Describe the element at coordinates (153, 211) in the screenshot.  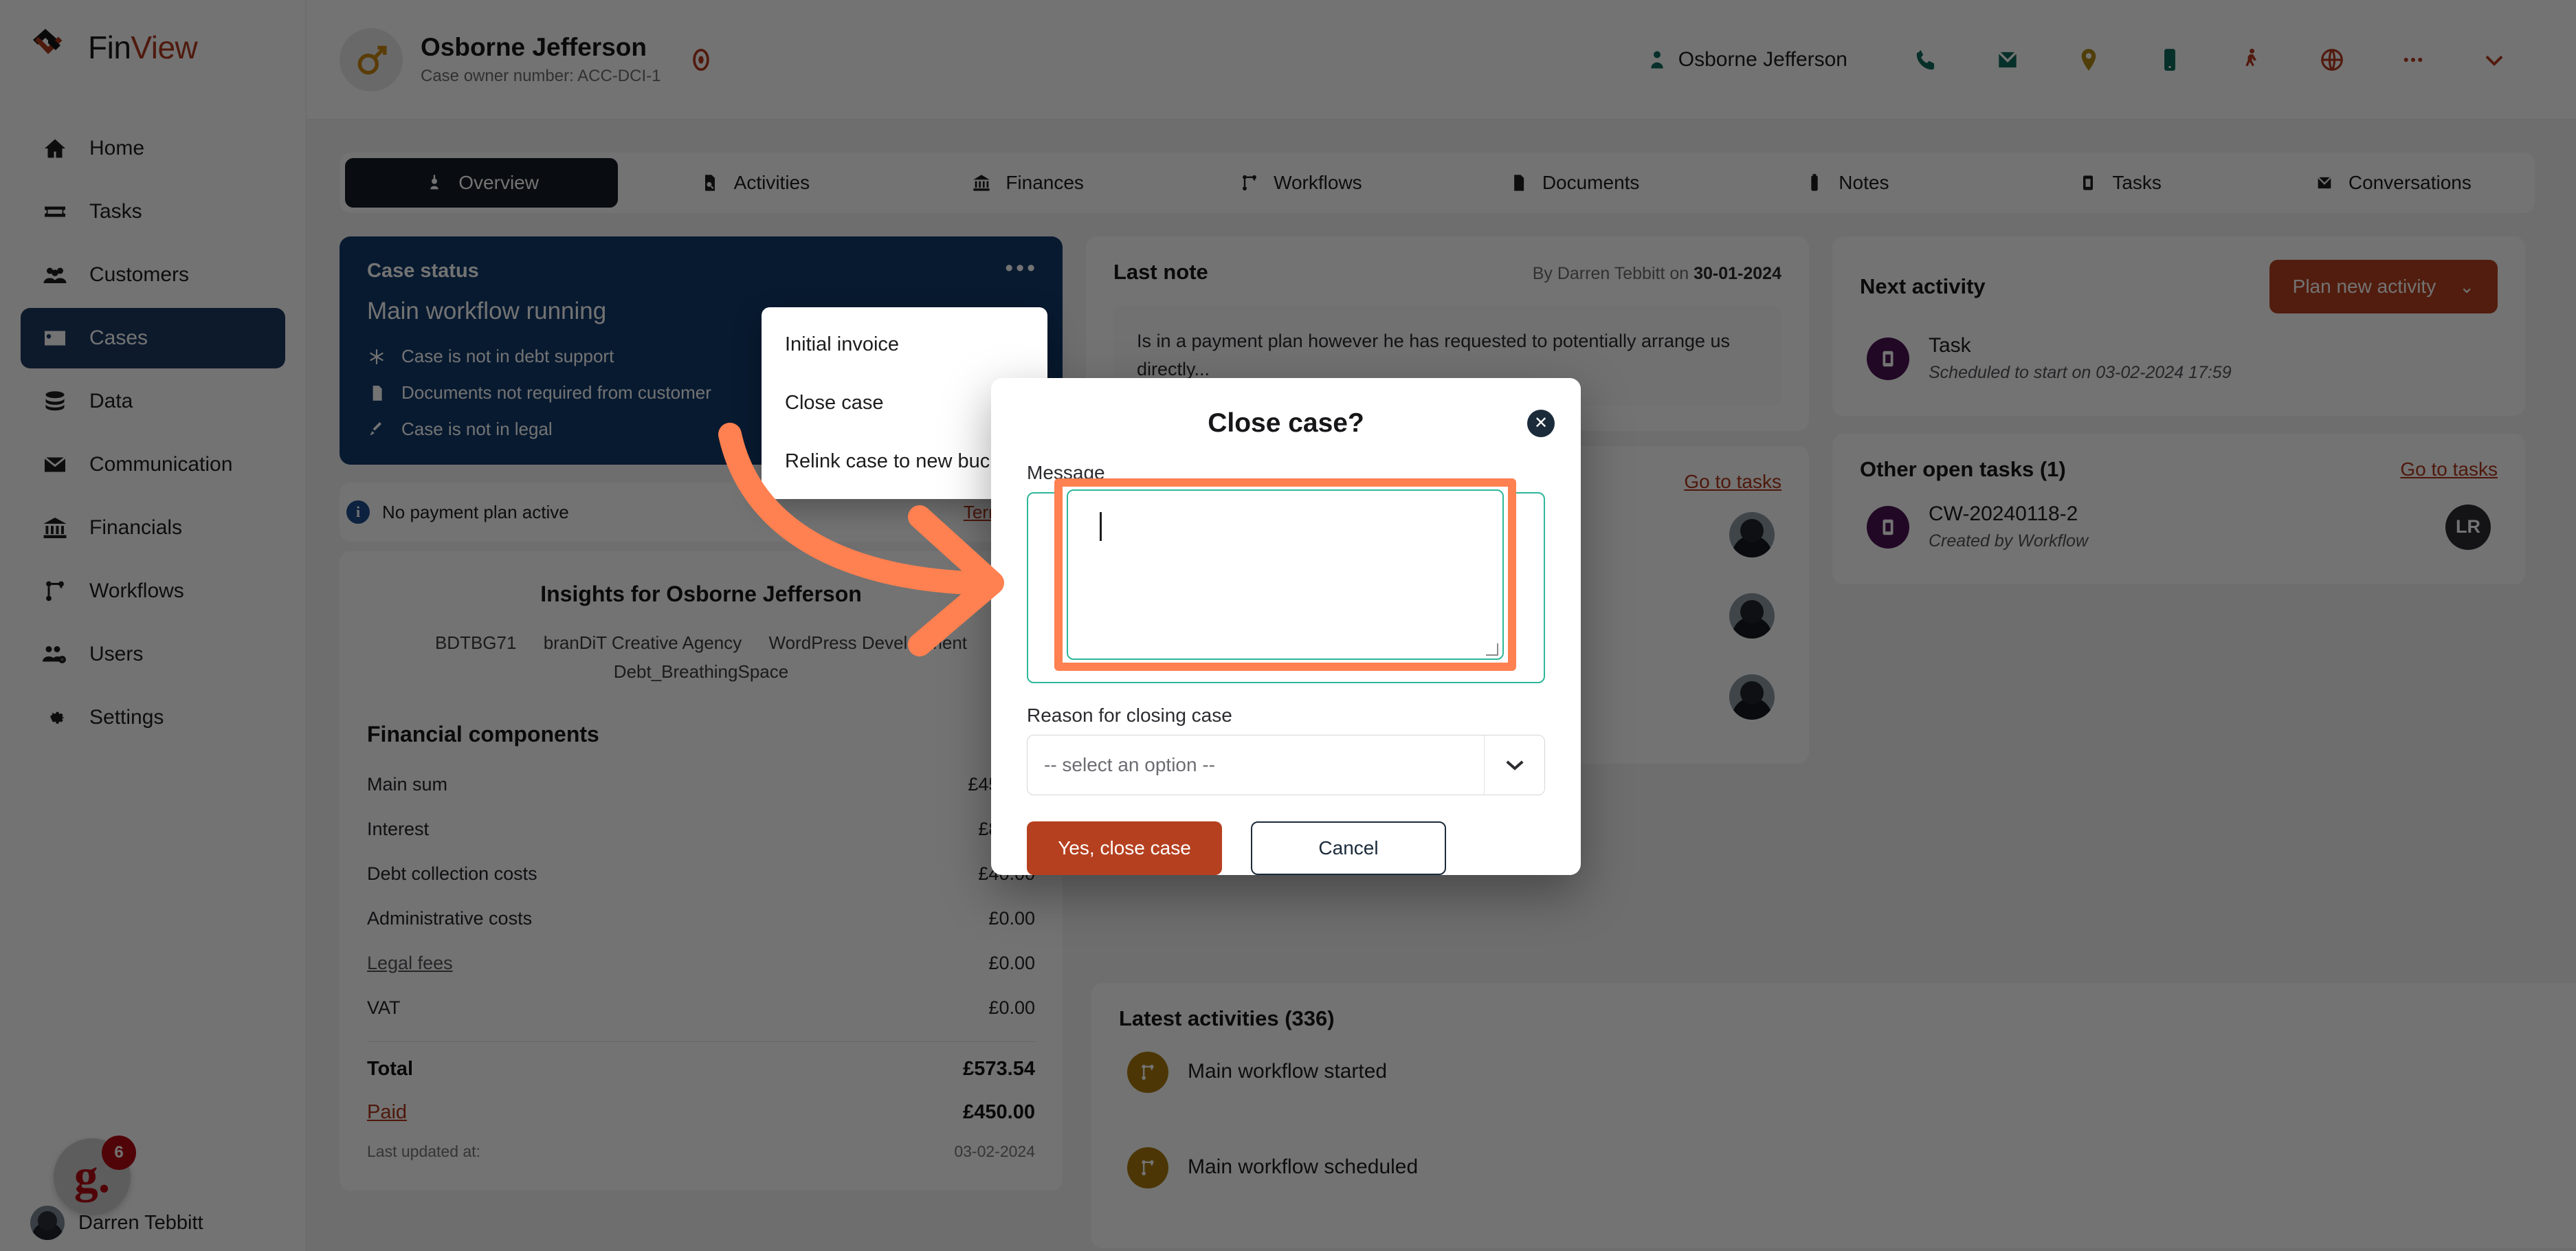
I see `sidebar-item-tasks: Tasks` at that location.